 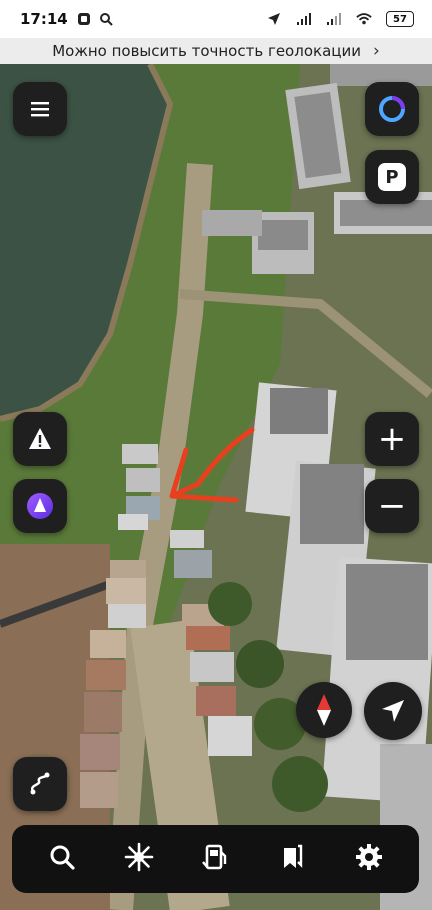 What do you see at coordinates (400, 19) in the screenshot?
I see `battery-indicator: 57` at bounding box center [400, 19].